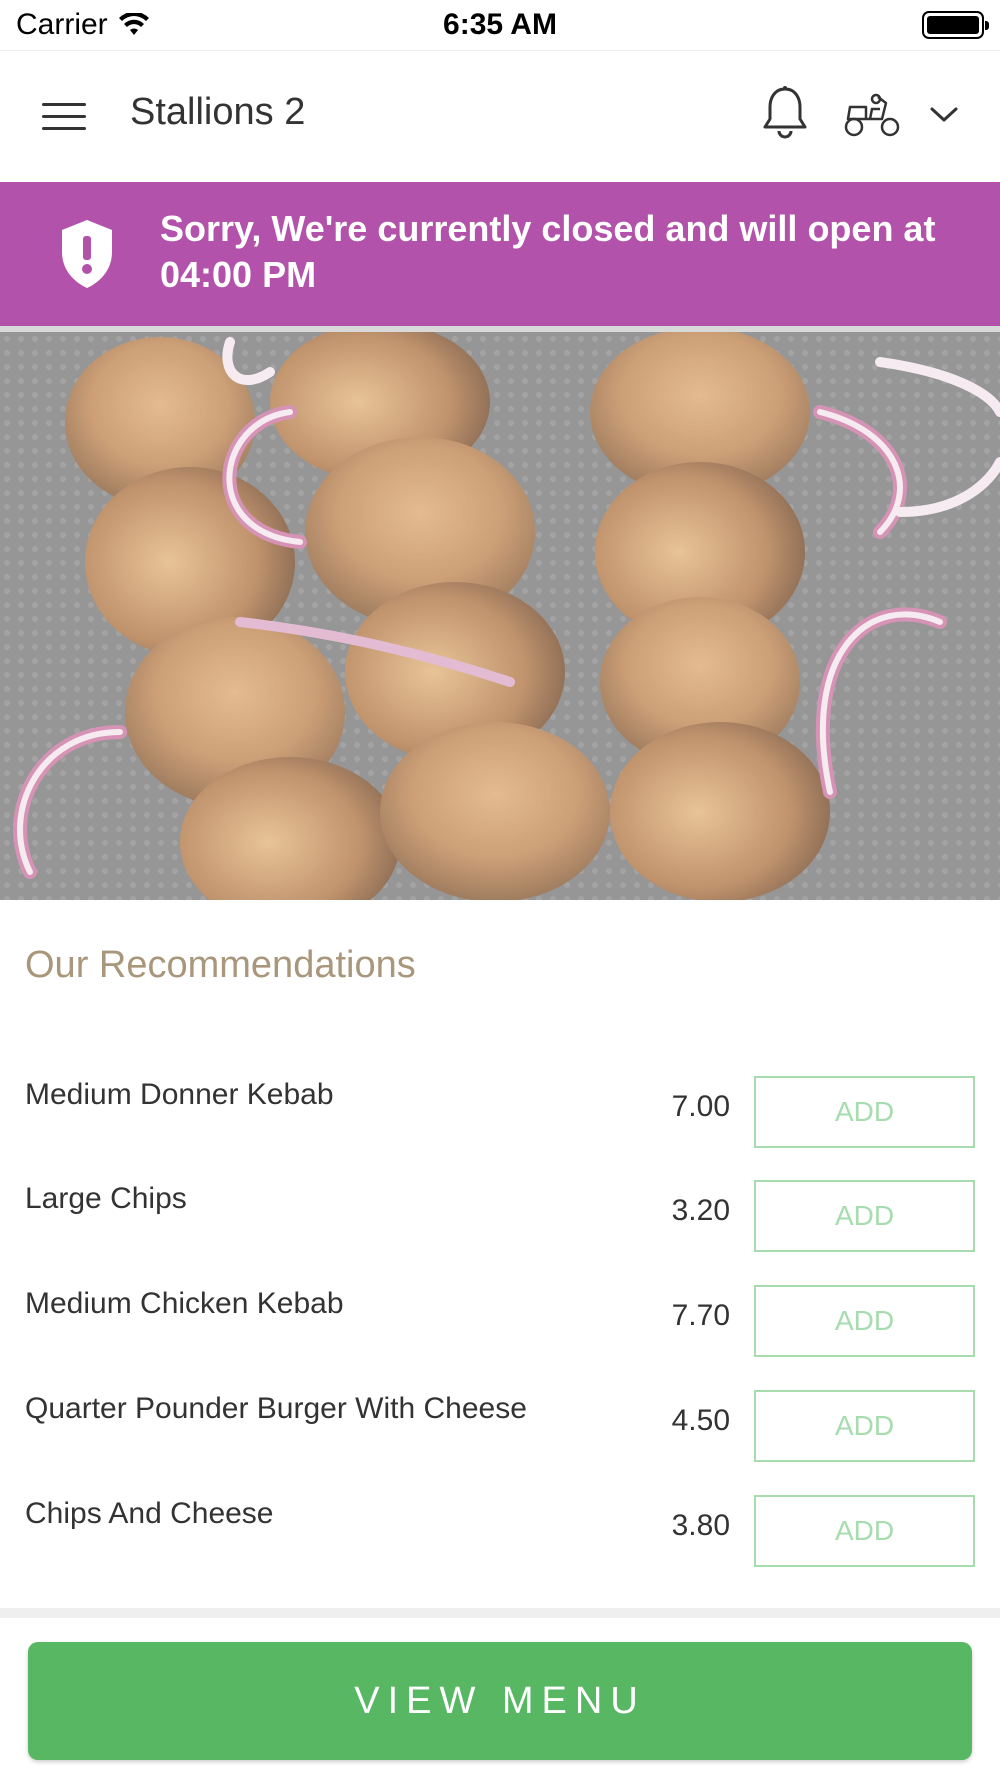 Image resolution: width=1000 pixels, height=1778 pixels. I want to click on list-item: Chips And Cheese 3.80 ADD, so click(500, 1529).